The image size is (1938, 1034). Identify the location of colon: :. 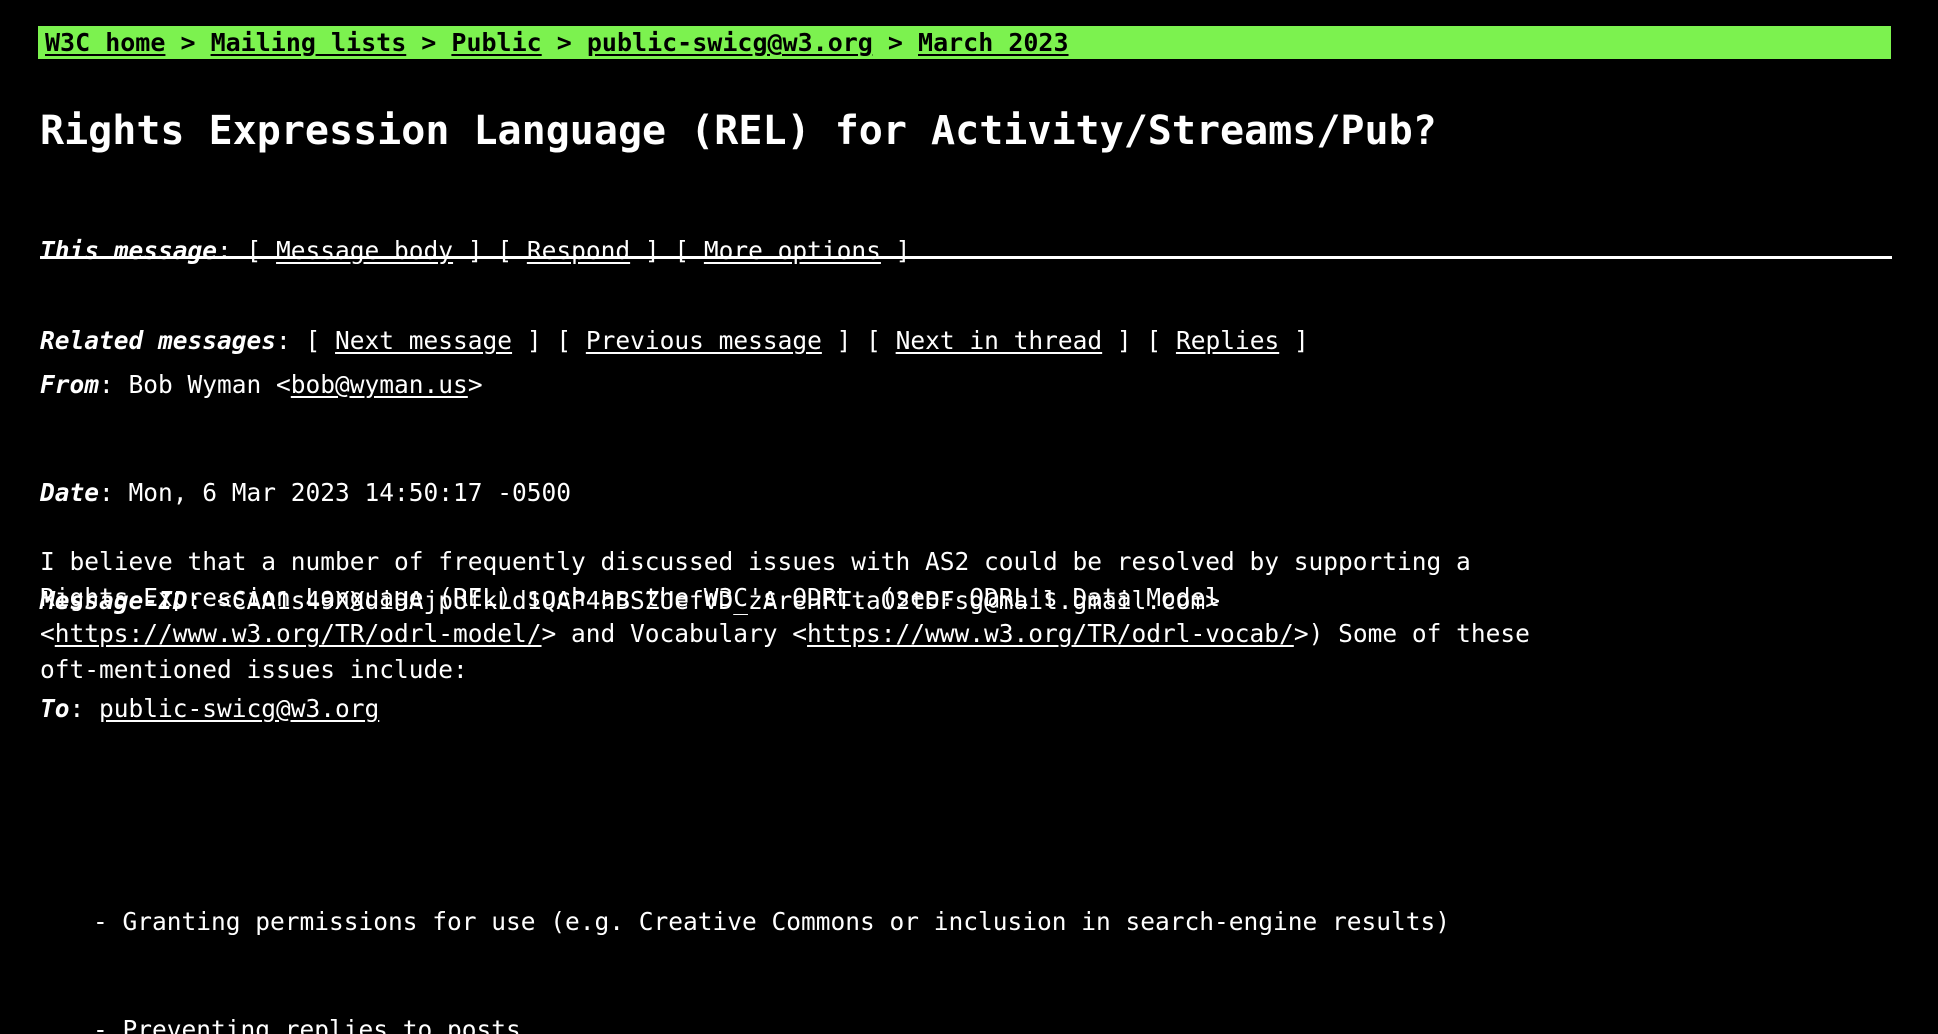
(114, 384).